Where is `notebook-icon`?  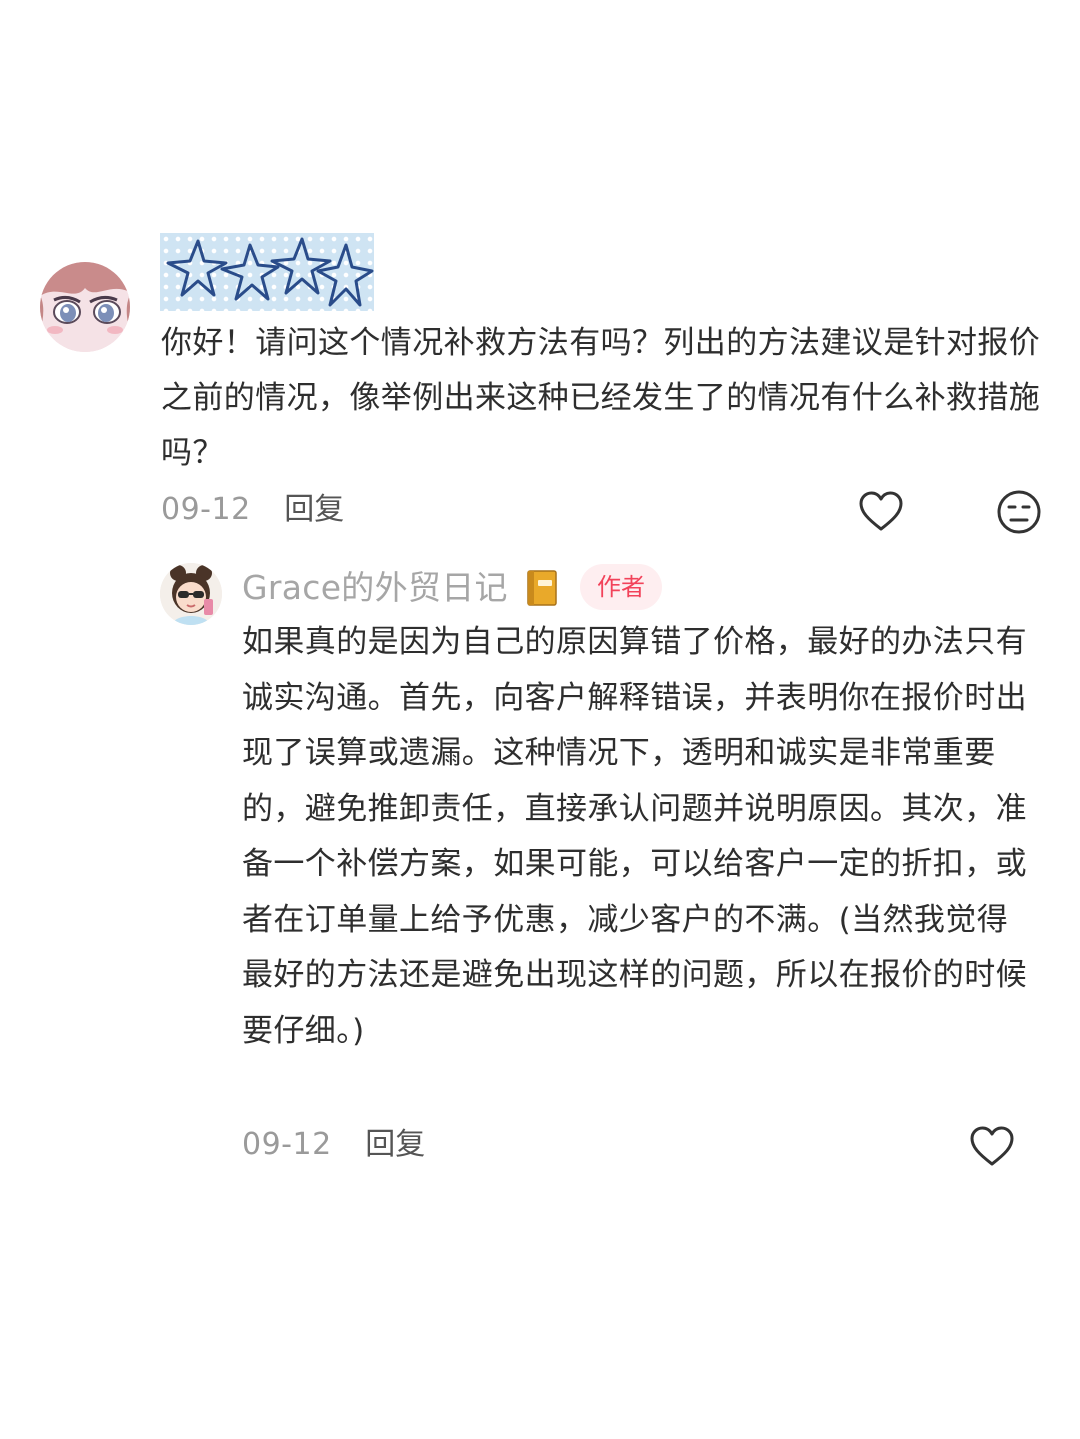
notebook-icon is located at coordinates (542, 588).